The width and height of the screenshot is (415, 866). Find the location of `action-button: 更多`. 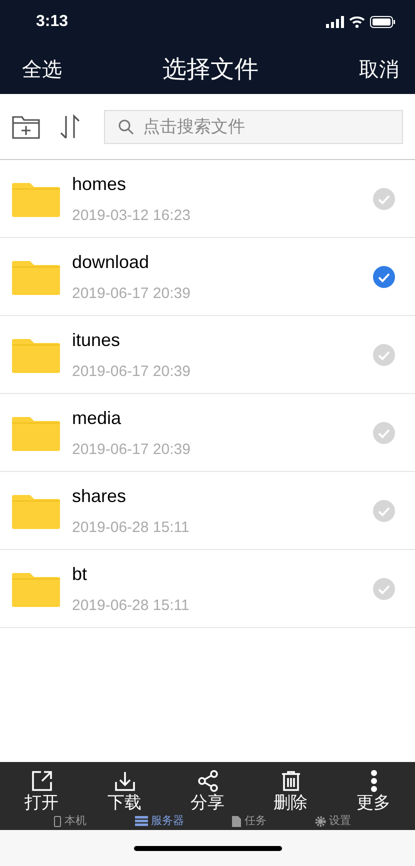

action-button: 更多 is located at coordinates (373, 792).